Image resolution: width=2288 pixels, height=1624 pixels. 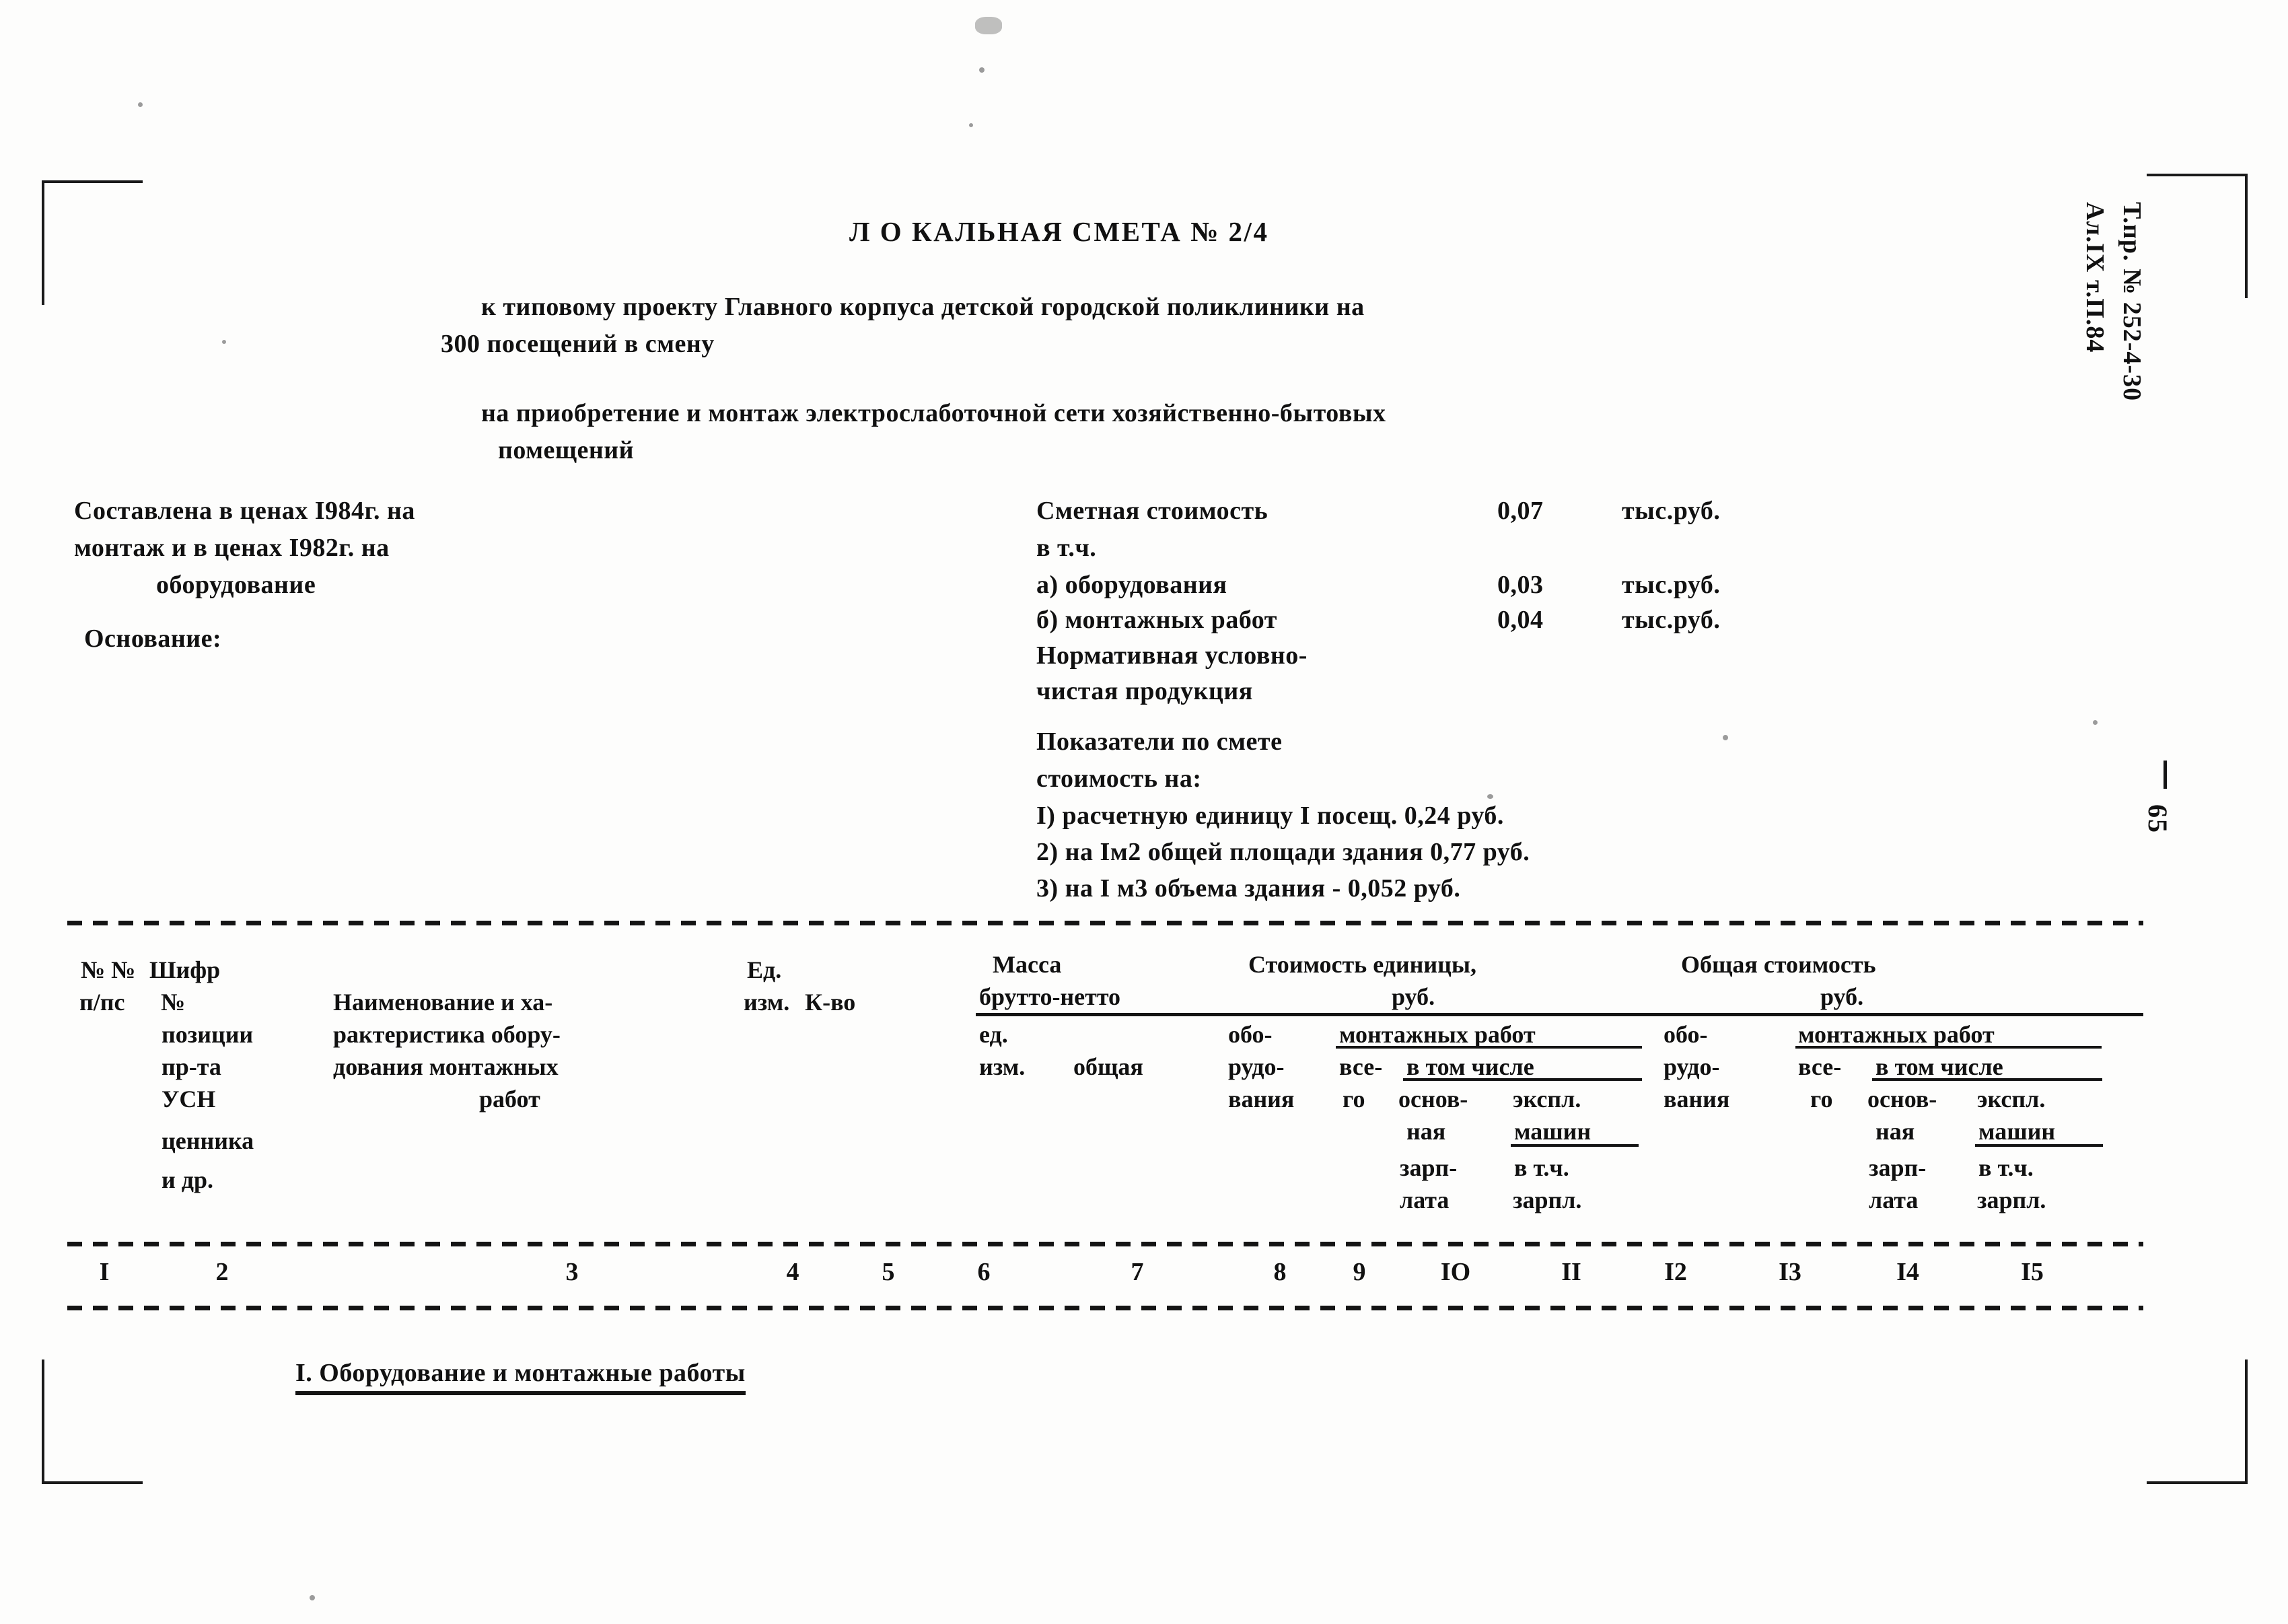 I want to click on table-header-total-all-line-1: все-, so click(x=1820, y=1066).